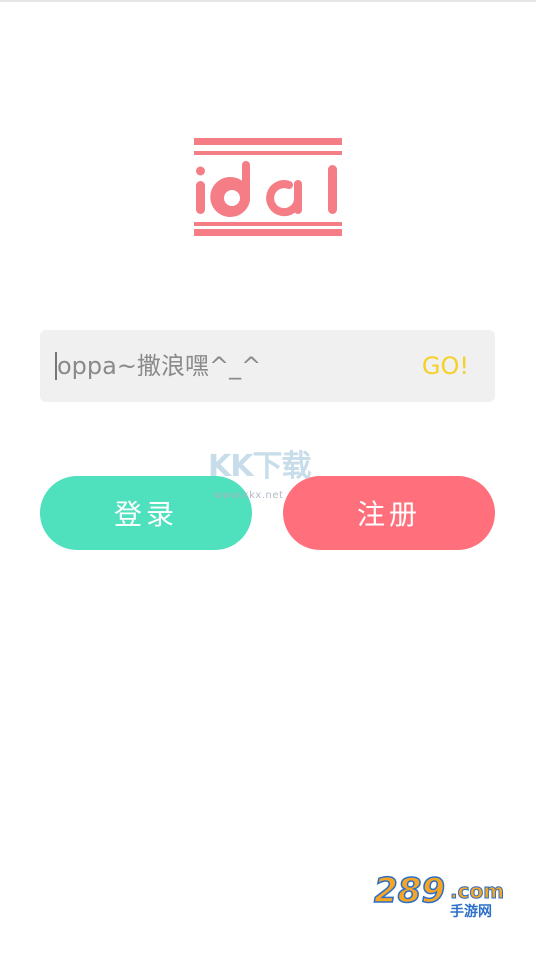  I want to click on site-289-watermark: 289 .com 手游网, so click(444, 895).